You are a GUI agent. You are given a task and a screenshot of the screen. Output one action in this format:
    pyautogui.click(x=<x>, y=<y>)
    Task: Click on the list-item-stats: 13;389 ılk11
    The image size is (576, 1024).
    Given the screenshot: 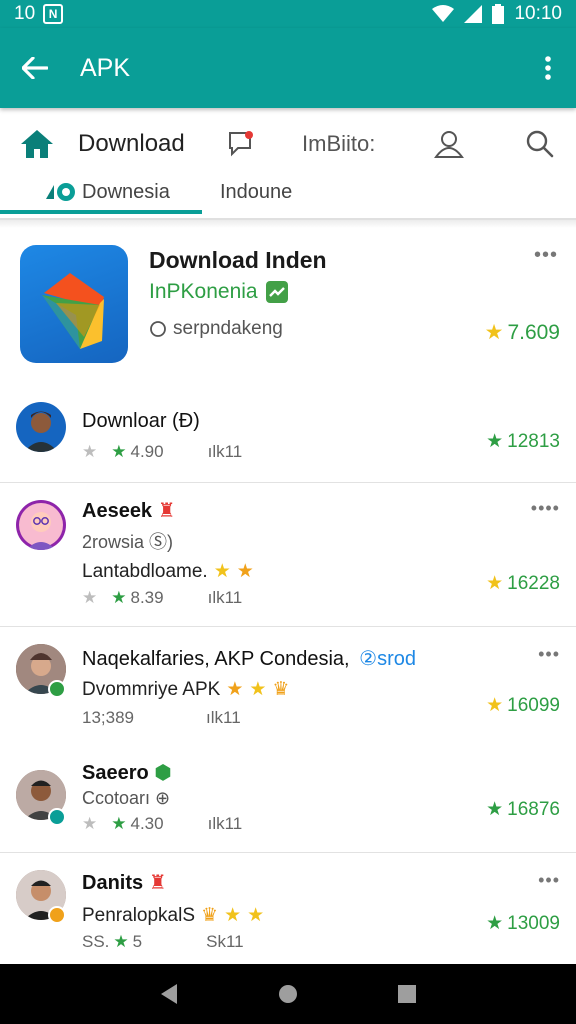 What is the action you would take?
    pyautogui.click(x=161, y=718)
    